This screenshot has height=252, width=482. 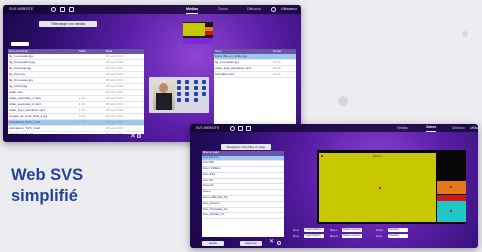 What do you see at coordinates (25, 104) in the screenshot?
I see `file-name: vidéo_exemples_2.mp4` at bounding box center [25, 104].